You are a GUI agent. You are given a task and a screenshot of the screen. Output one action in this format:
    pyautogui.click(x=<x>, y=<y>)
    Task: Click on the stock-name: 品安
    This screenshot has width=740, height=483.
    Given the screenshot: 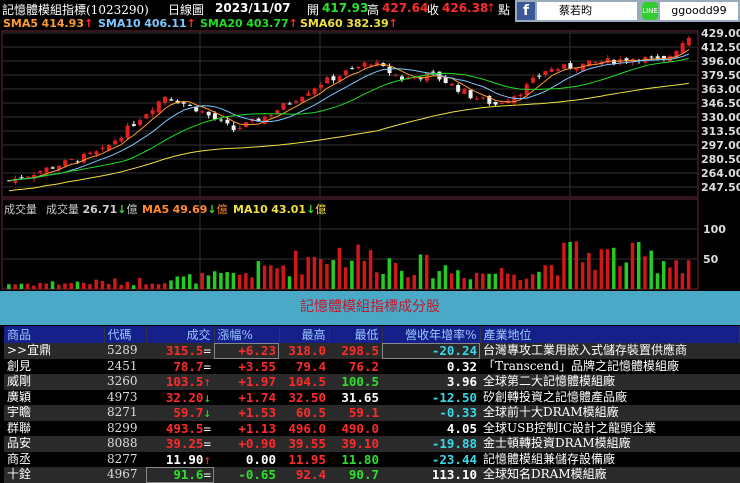 What is the action you would take?
    pyautogui.click(x=54, y=444)
    